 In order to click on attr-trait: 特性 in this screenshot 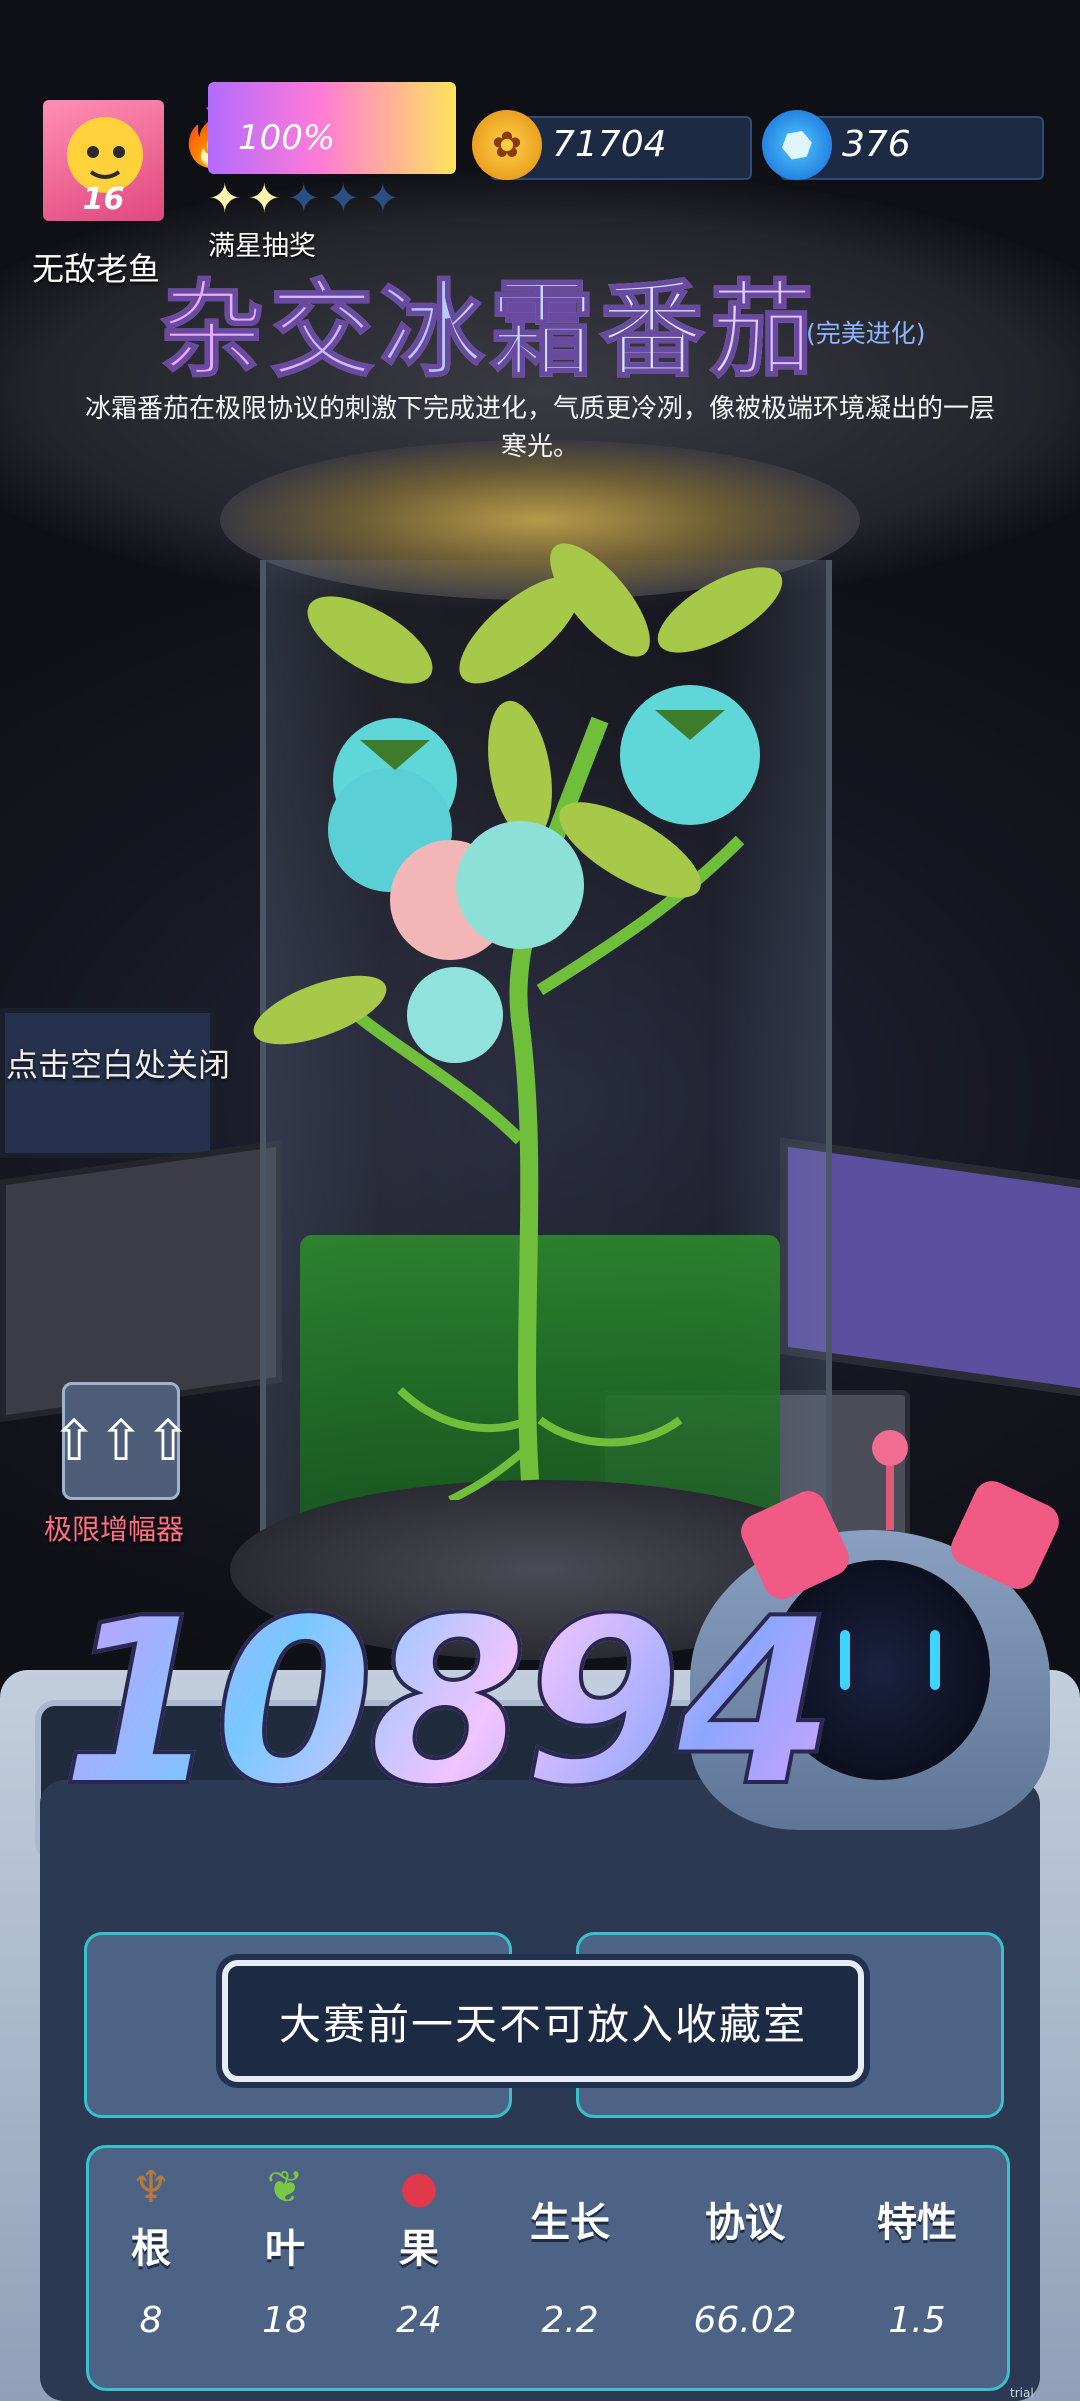, I will do `click(917, 2219)`.